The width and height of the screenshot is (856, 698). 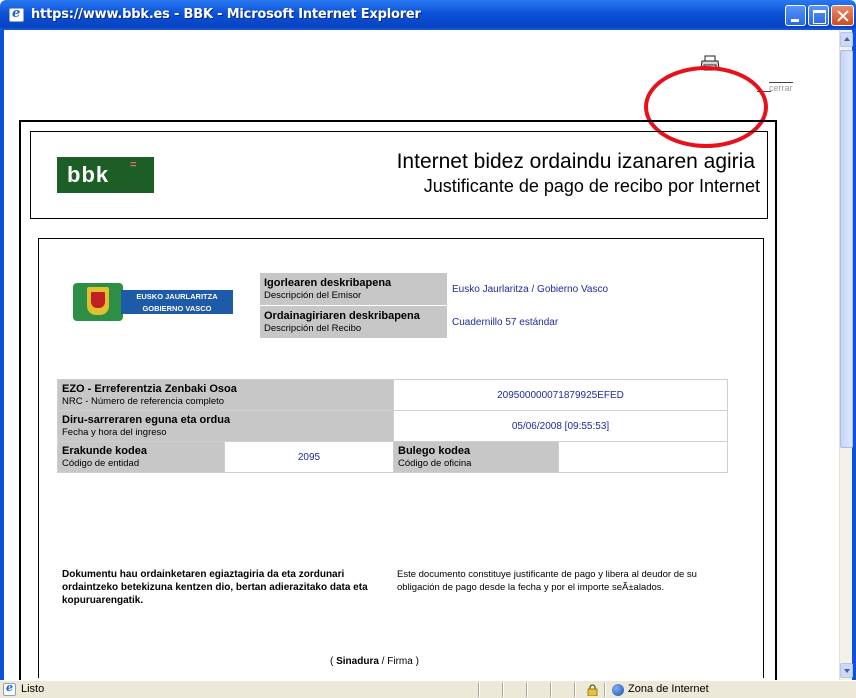 What do you see at coordinates (101, 463) in the screenshot?
I see `entity-label-es: Código de entidad` at bounding box center [101, 463].